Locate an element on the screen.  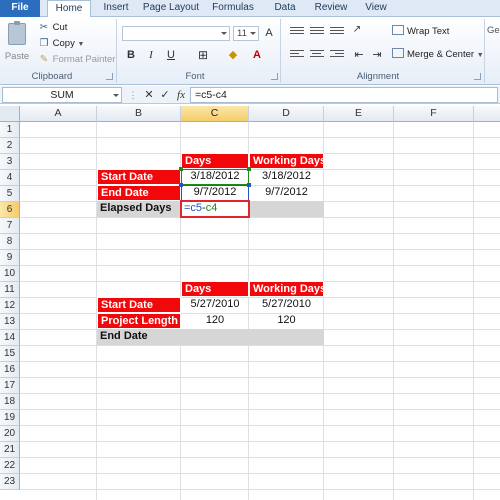
tab-home: Home is located at coordinates (69, 9).